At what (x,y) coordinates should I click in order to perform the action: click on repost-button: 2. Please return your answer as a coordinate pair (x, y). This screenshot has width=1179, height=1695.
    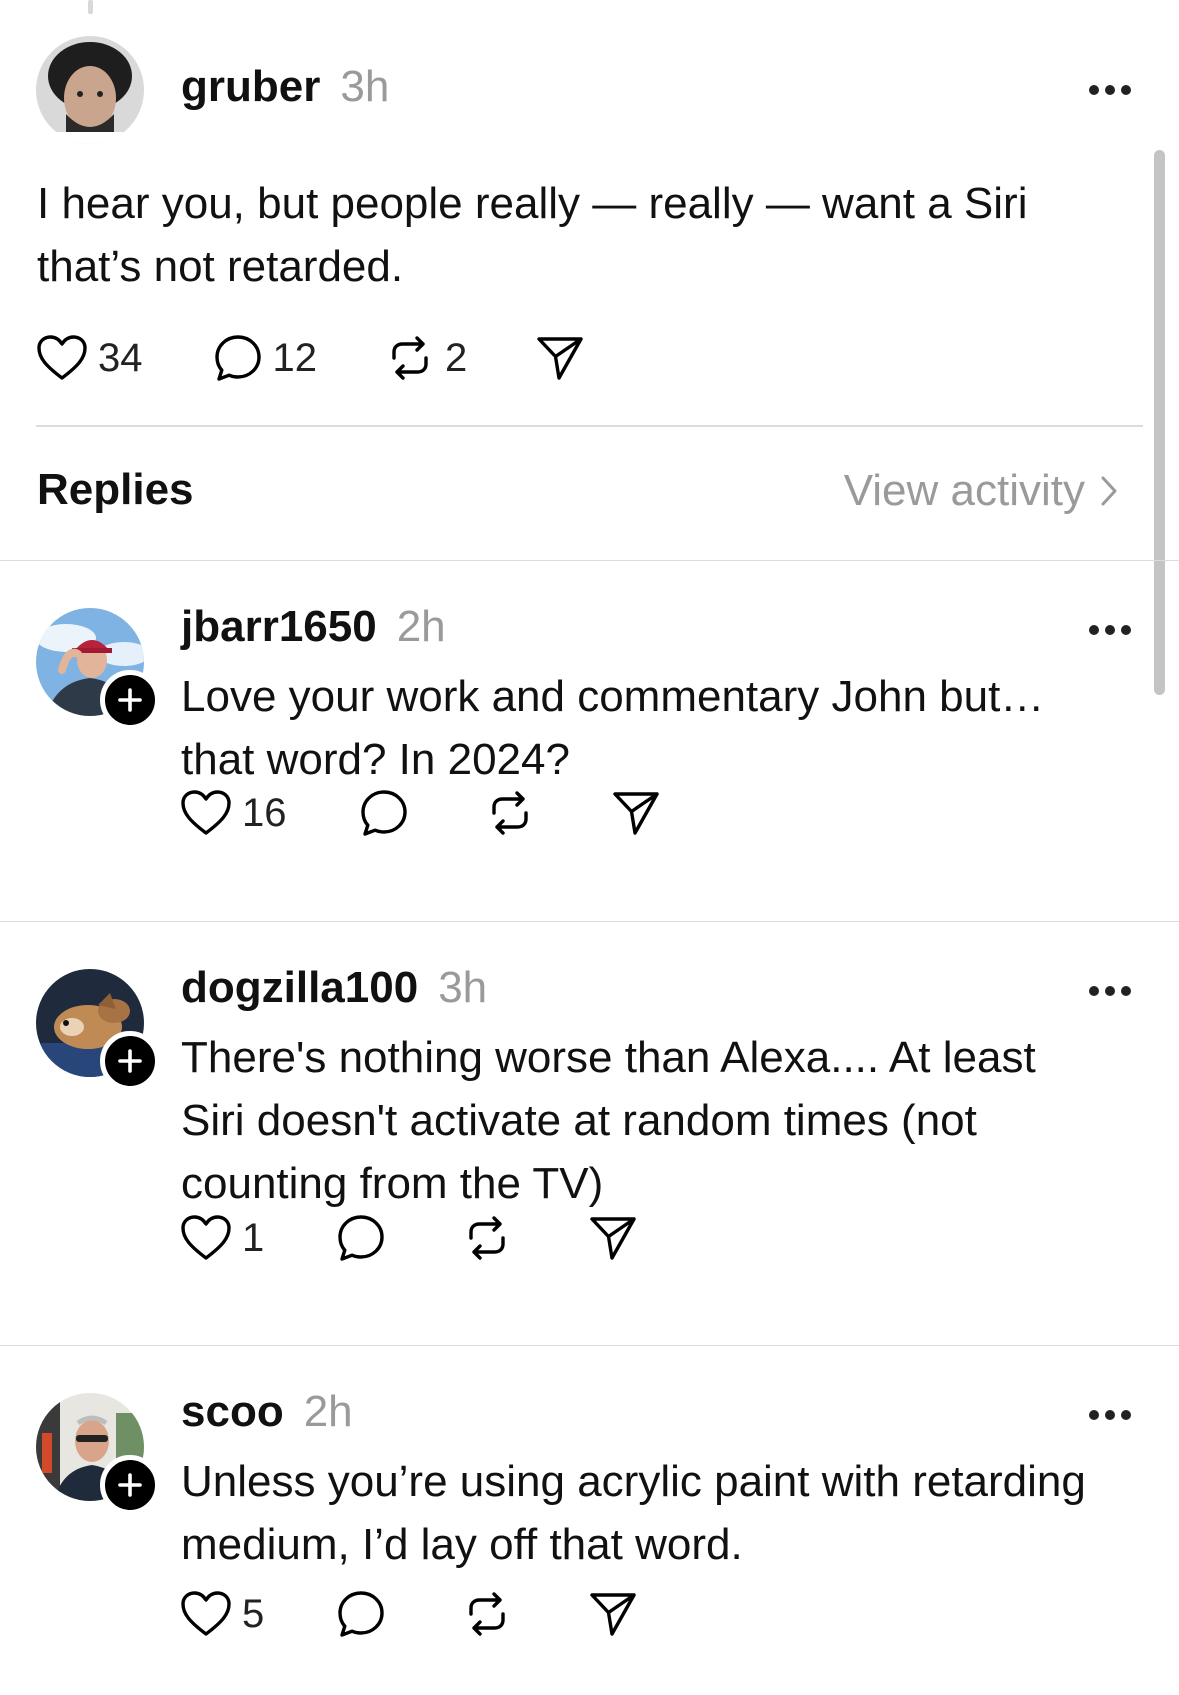
    Looking at the image, I should click on (426, 358).